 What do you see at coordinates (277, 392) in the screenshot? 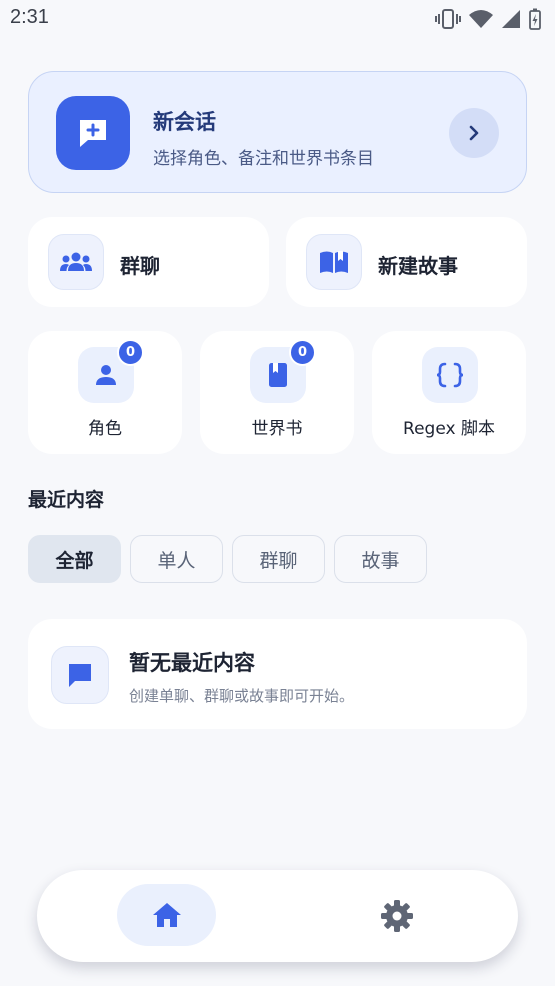
I see `worldbook-shortcut: 0 世界书` at bounding box center [277, 392].